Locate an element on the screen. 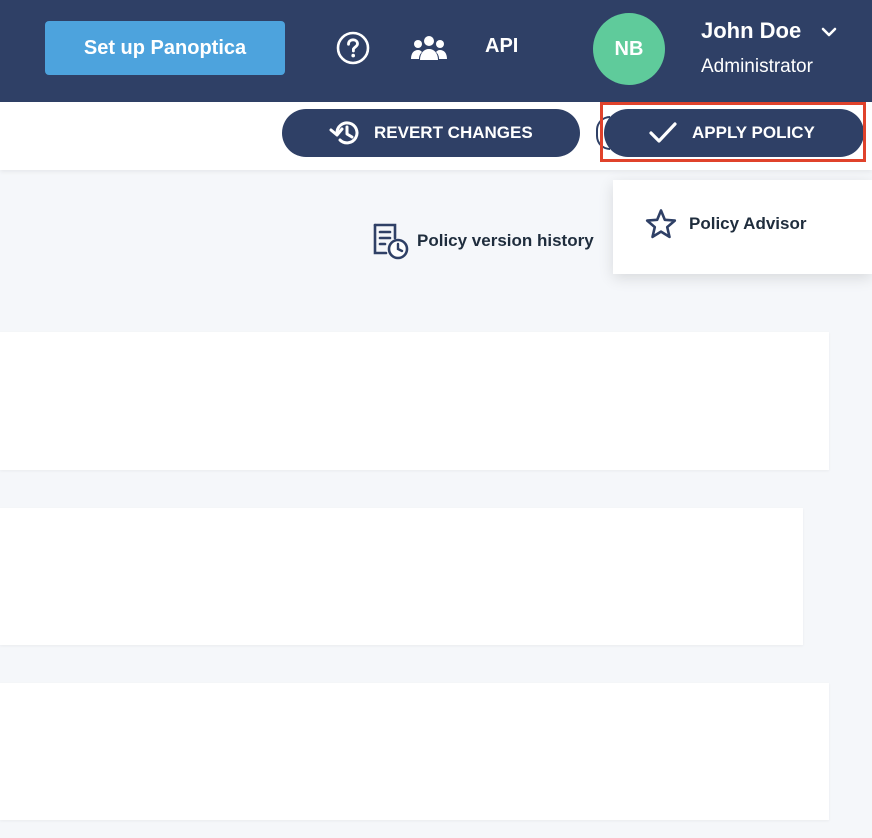  apply-policy-label: APPLY POLICY is located at coordinates (753, 132).